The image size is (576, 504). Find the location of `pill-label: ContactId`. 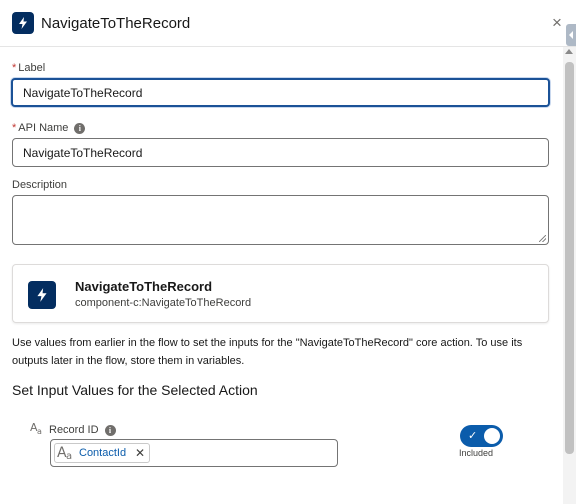

pill-label: ContactId is located at coordinates (103, 453).